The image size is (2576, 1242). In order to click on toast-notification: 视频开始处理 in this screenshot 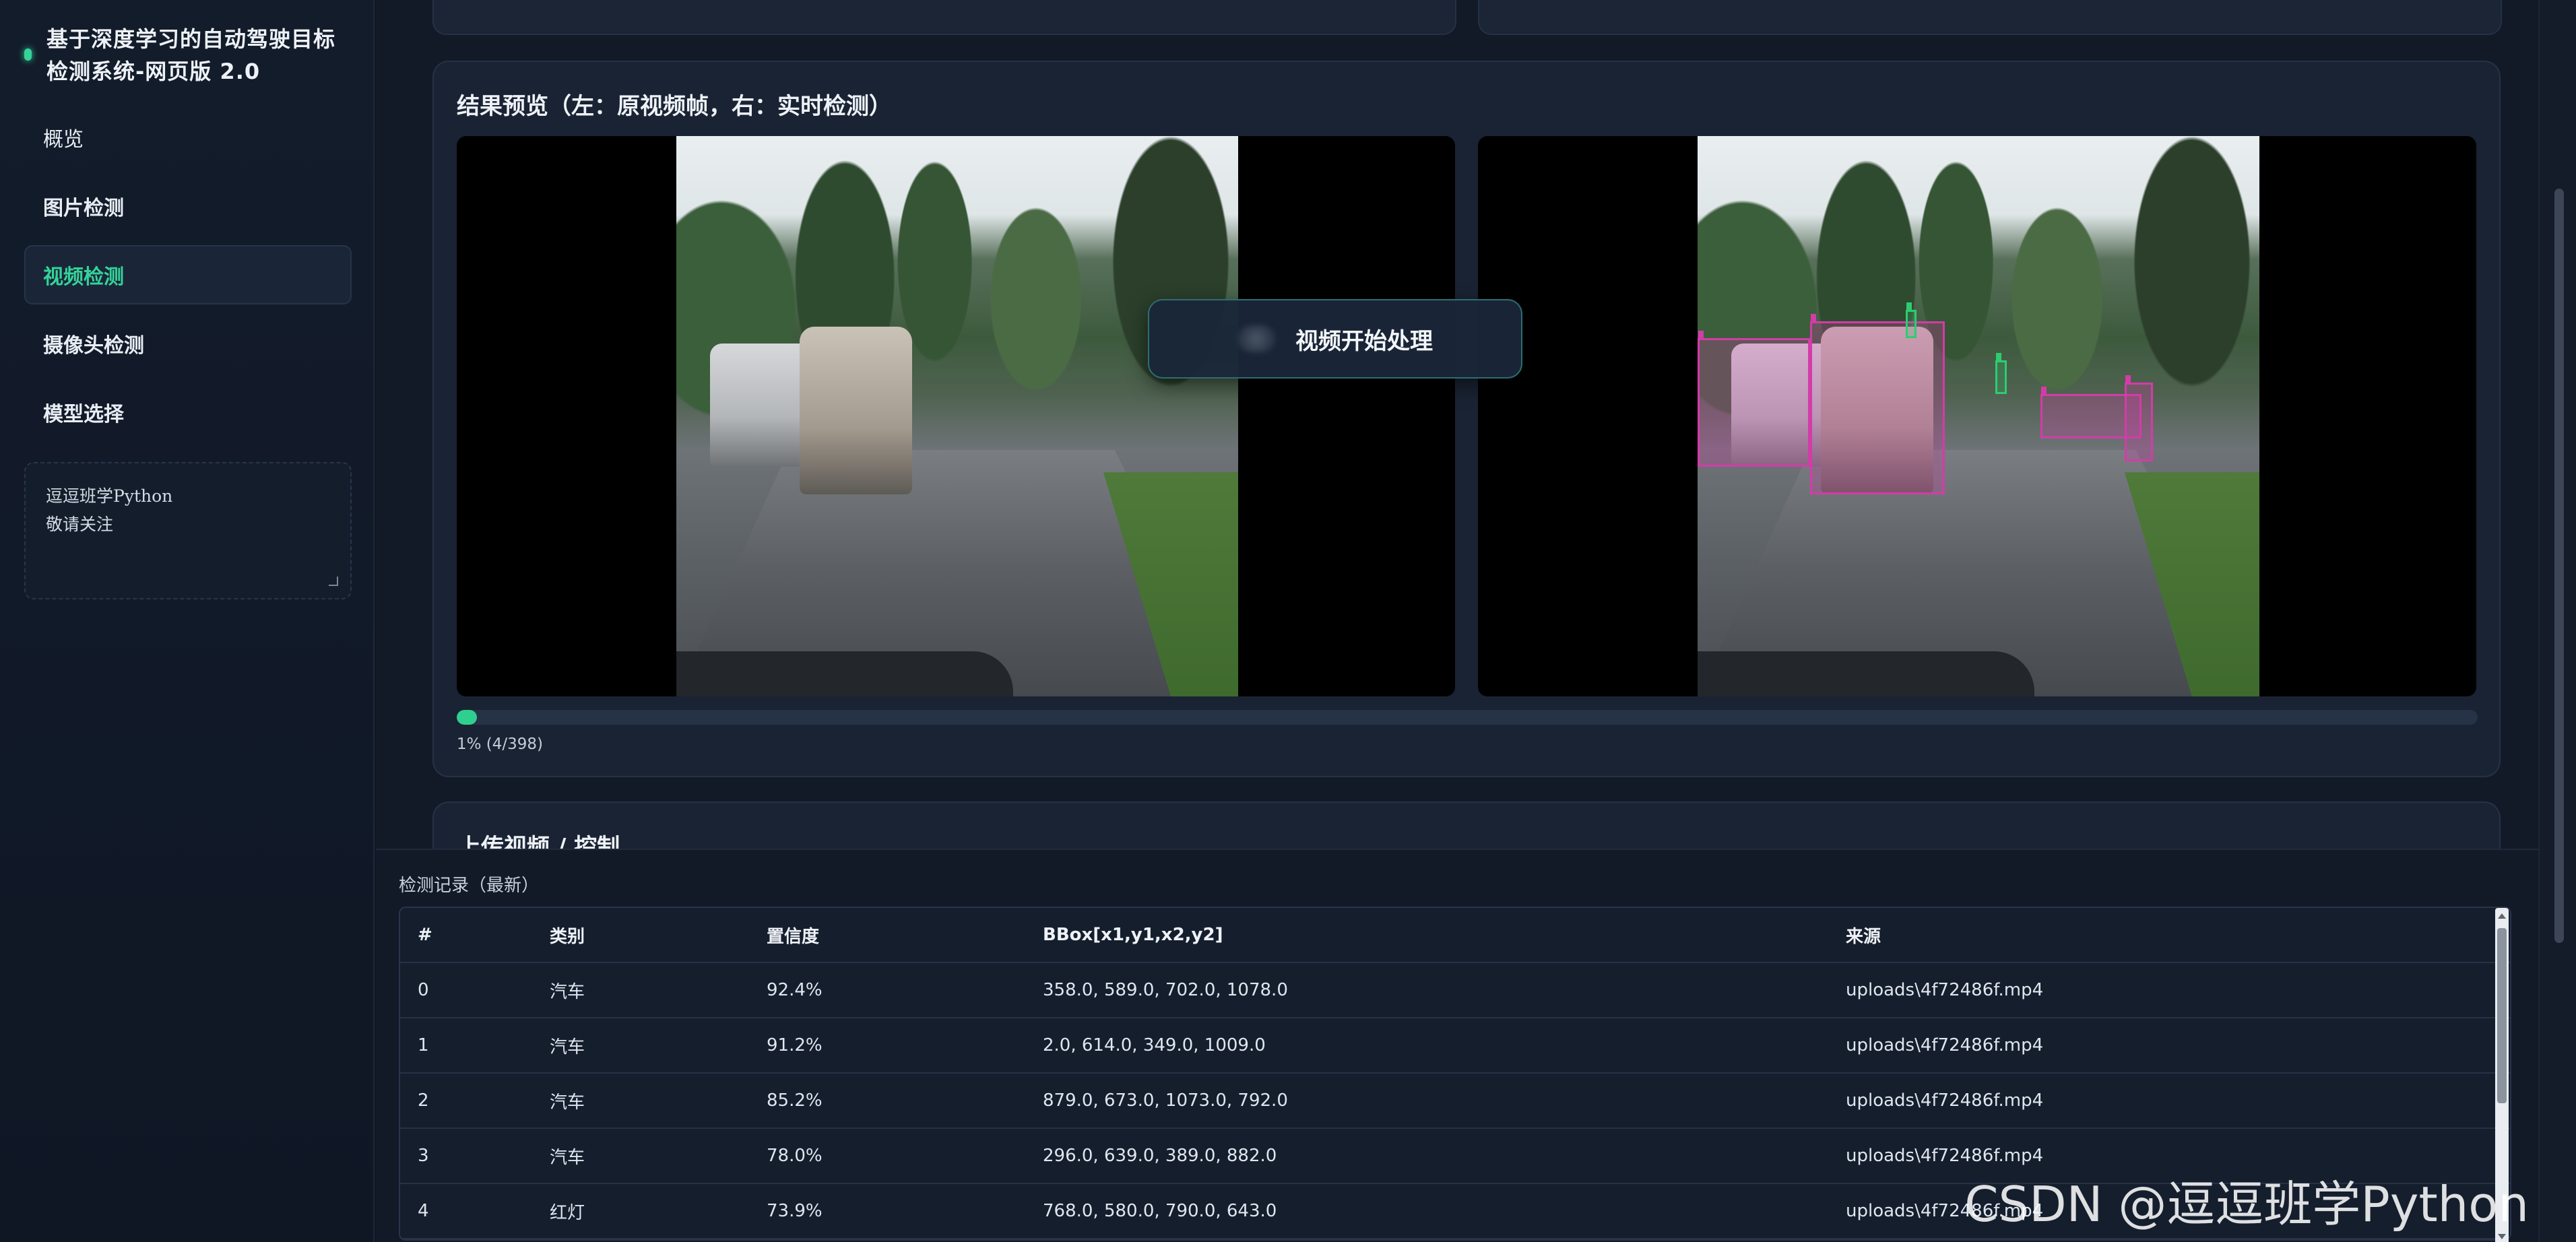, I will do `click(1335, 339)`.